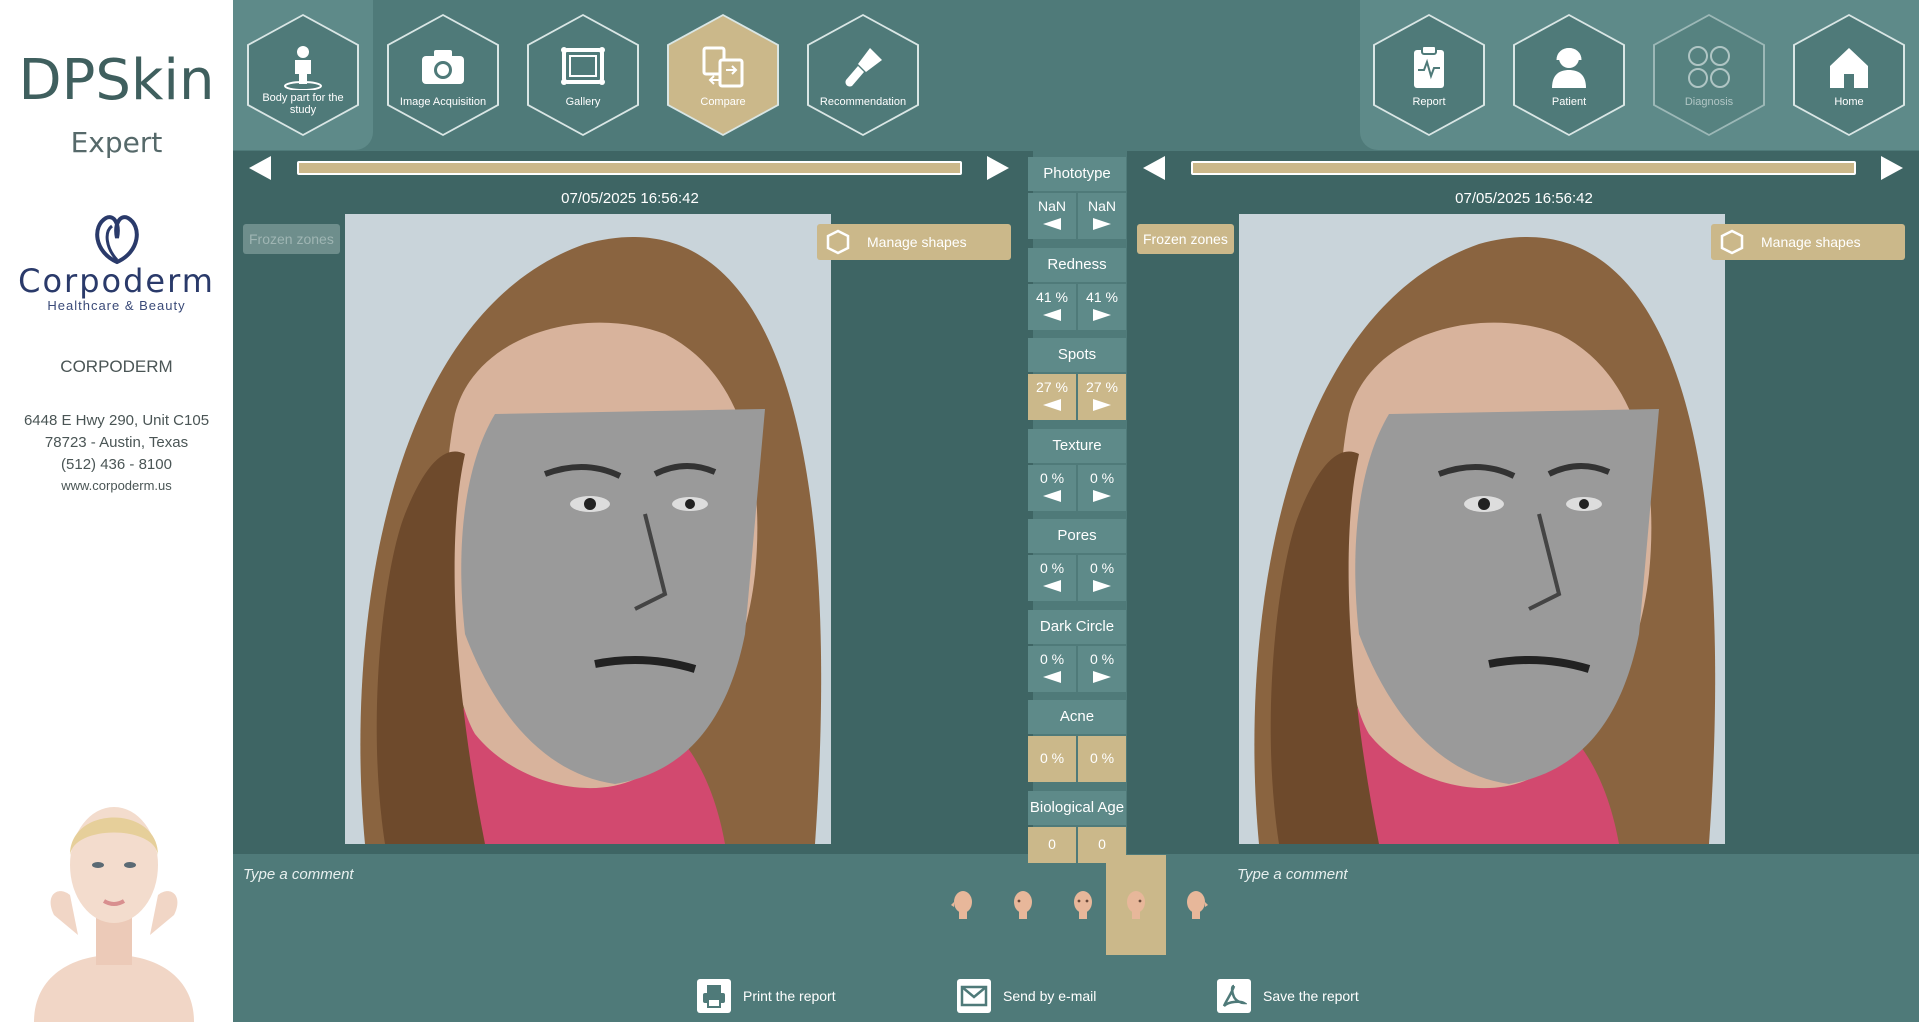 This screenshot has width=1919, height=1022. Describe the element at coordinates (116, 366) in the screenshot. I see `company-name: CORPODERM` at that location.